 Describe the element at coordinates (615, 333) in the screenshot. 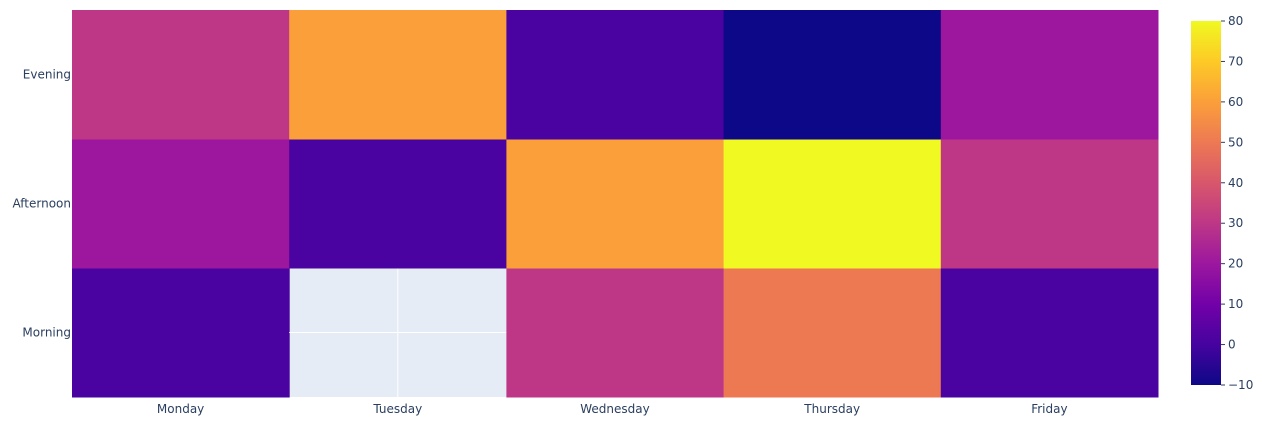

I see `heatmap-cell-wednesday-morning` at that location.